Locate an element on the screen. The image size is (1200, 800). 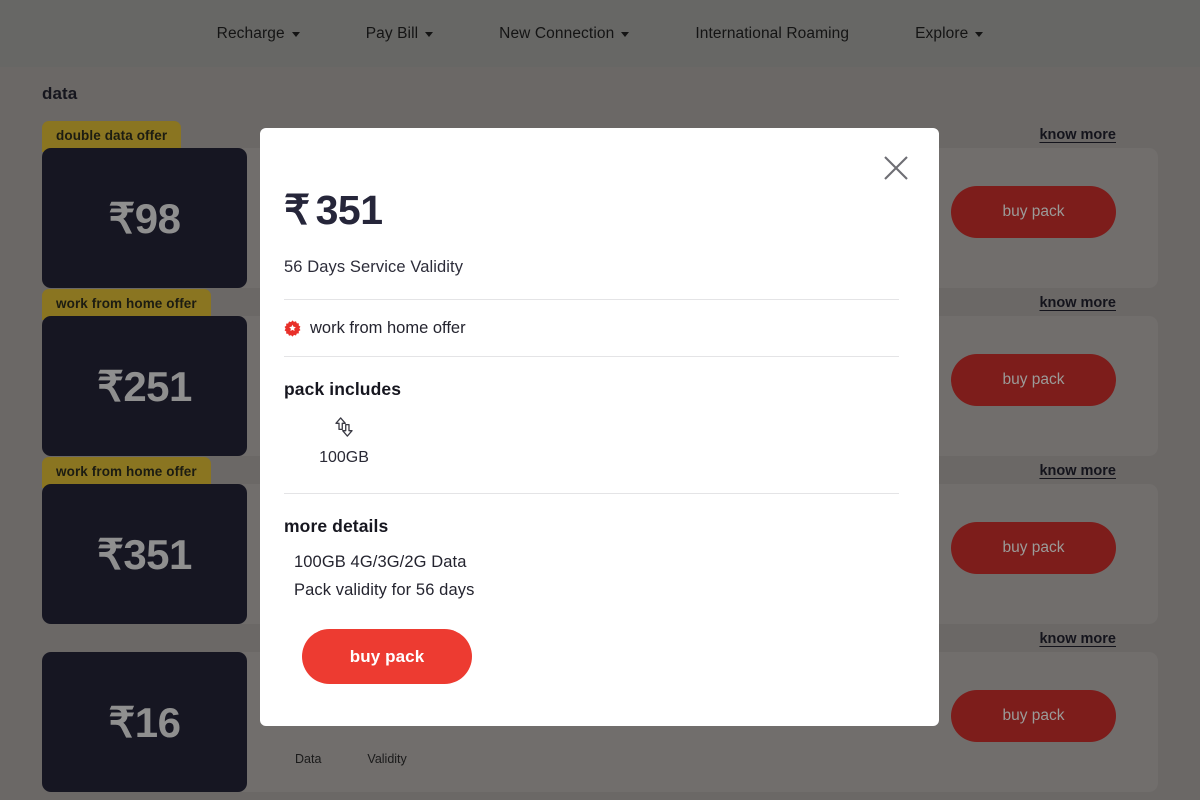
pack-includes-title: pack includes is located at coordinates (343, 389).